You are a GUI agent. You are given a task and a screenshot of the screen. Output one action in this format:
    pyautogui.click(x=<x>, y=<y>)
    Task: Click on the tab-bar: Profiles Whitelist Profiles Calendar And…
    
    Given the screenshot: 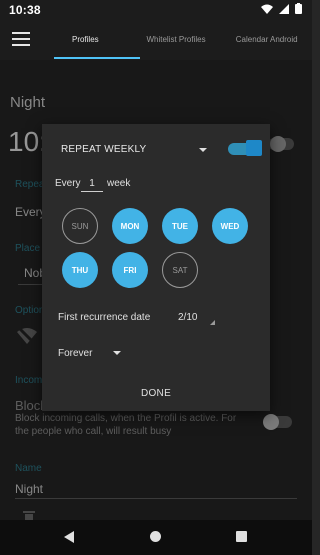 What is the action you would take?
    pyautogui.click(x=176, y=40)
    